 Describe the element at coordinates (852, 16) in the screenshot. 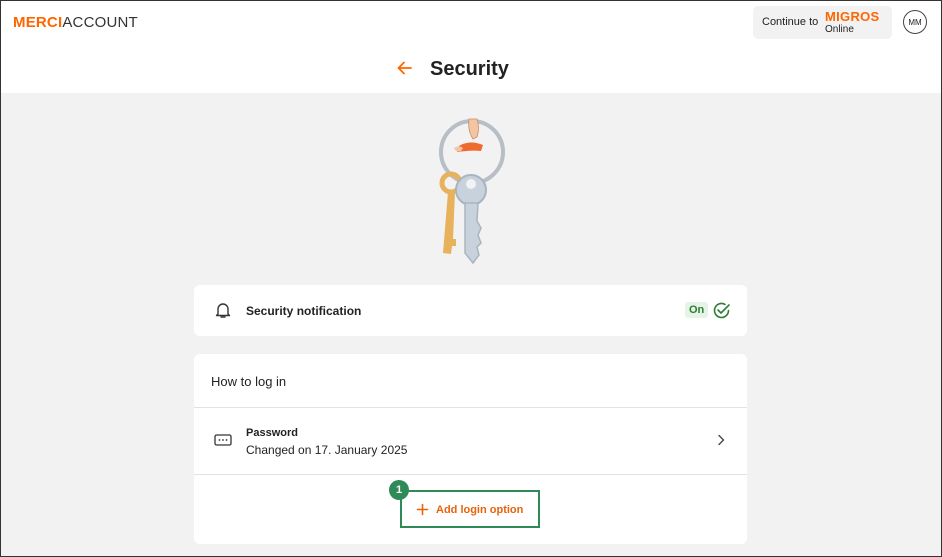

I see `migros-logo: MIGROS` at that location.